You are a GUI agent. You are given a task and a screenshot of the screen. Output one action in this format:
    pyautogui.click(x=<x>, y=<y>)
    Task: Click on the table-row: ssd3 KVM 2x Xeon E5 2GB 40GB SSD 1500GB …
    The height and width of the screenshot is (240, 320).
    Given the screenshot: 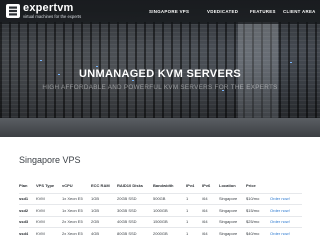 What is the action you would take?
    pyautogui.click(x=160, y=221)
    